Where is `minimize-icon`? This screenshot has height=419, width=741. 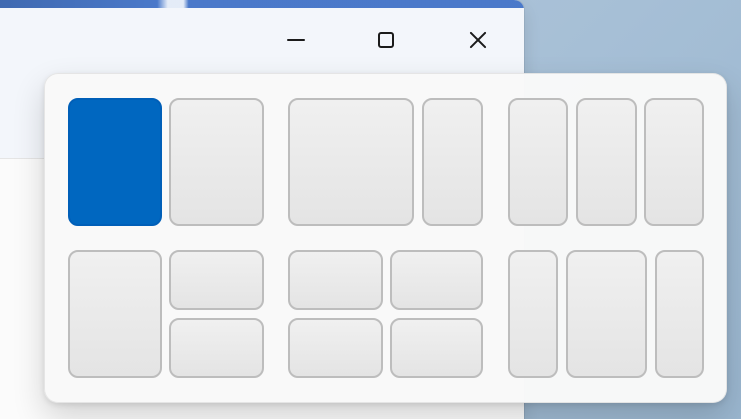 minimize-icon is located at coordinates (296, 40).